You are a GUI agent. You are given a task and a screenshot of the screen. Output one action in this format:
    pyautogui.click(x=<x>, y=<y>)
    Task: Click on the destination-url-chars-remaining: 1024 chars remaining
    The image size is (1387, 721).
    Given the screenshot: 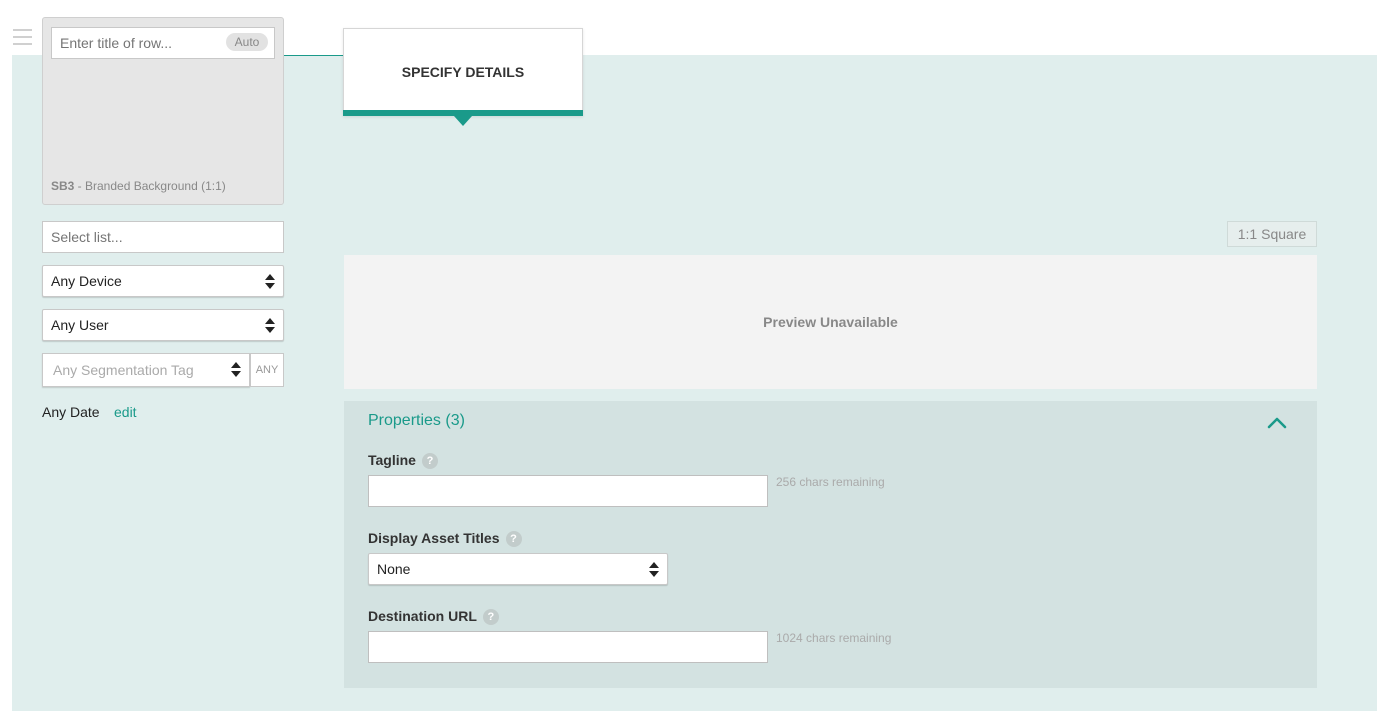 What is the action you would take?
    pyautogui.click(x=834, y=638)
    